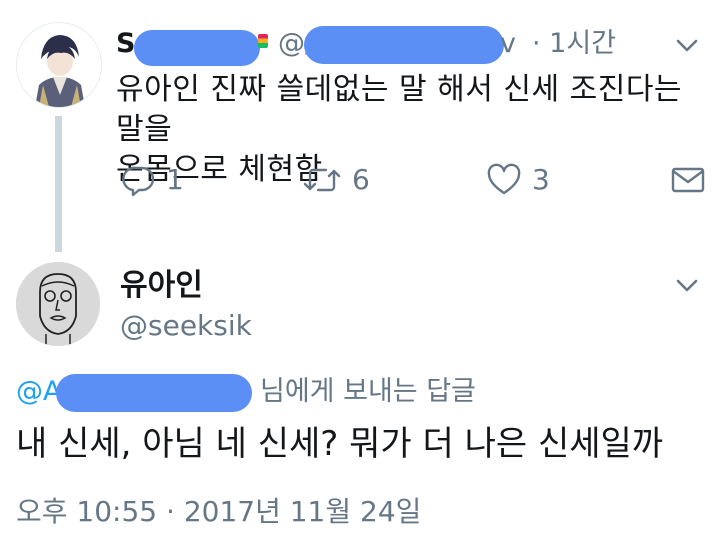 Image resolution: width=720 pixels, height=560 pixels. I want to click on author-handle-suffix: v, so click(508, 43).